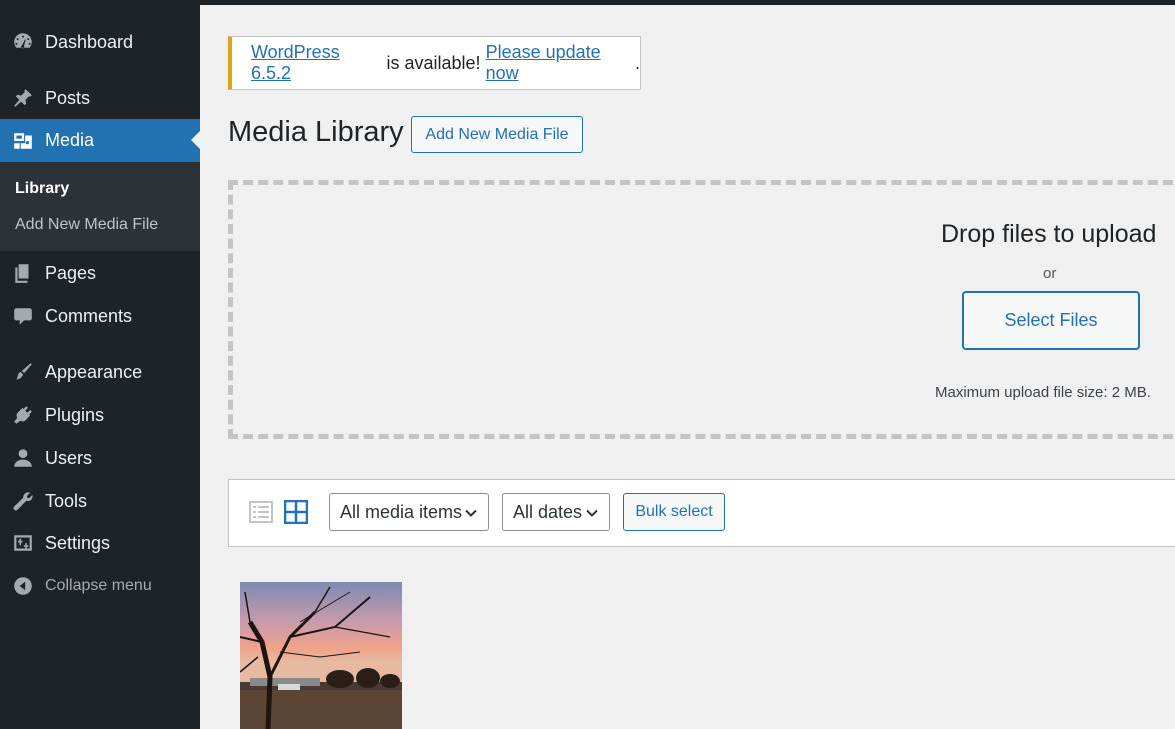  I want to click on sidebar-item-dashboard: Dashboard, so click(100, 42).